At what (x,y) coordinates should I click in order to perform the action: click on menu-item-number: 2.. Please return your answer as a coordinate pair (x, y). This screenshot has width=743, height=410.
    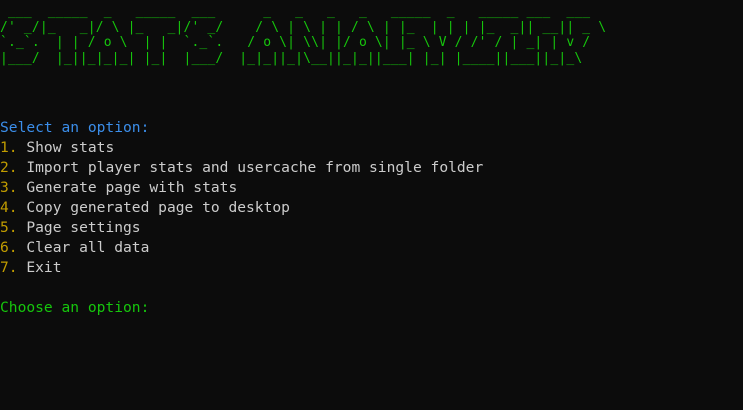
    Looking at the image, I should click on (9, 167).